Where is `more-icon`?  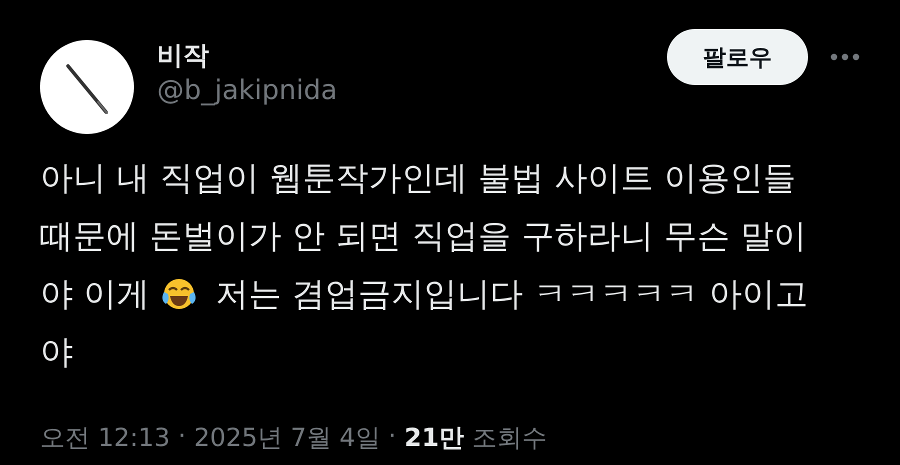
more-icon is located at coordinates (845, 57).